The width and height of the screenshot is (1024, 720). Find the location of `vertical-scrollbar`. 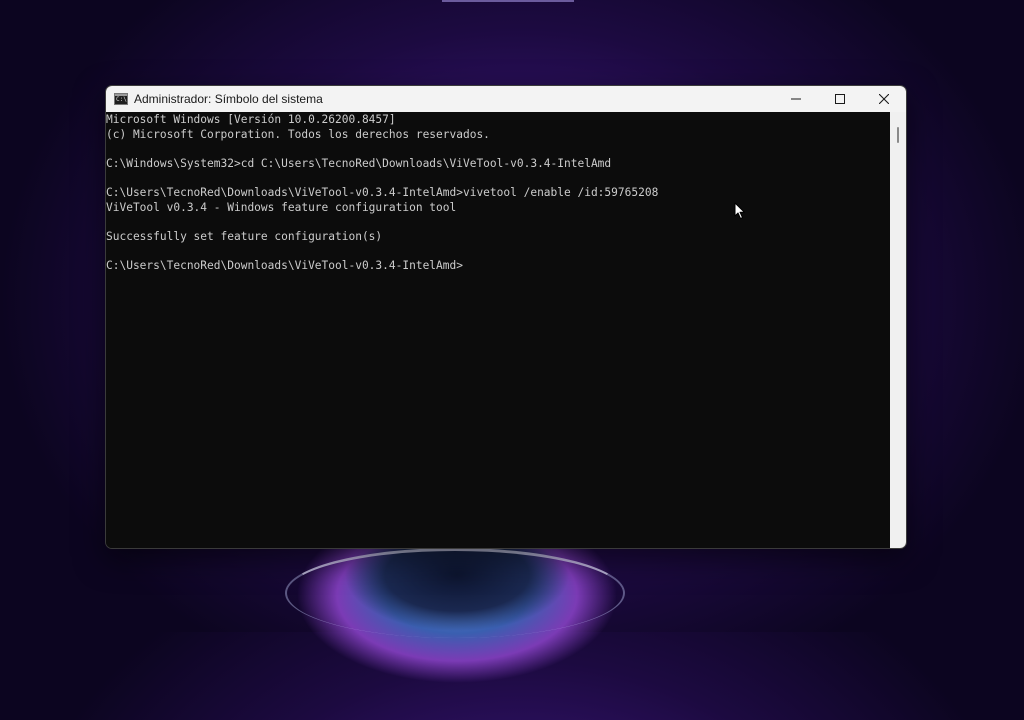

vertical-scrollbar is located at coordinates (898, 330).